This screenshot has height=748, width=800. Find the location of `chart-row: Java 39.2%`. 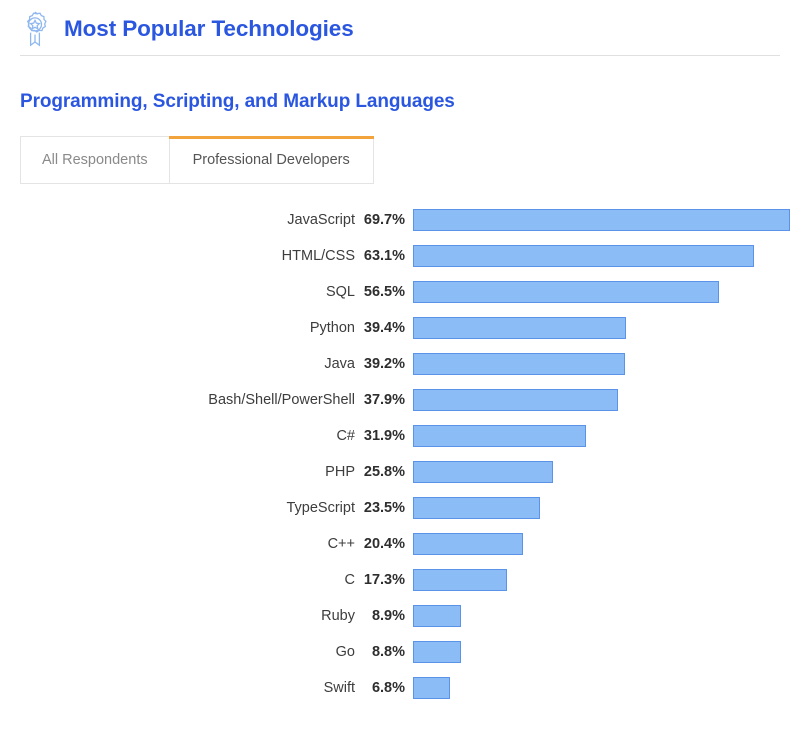

chart-row: Java 39.2% is located at coordinates (400, 364).